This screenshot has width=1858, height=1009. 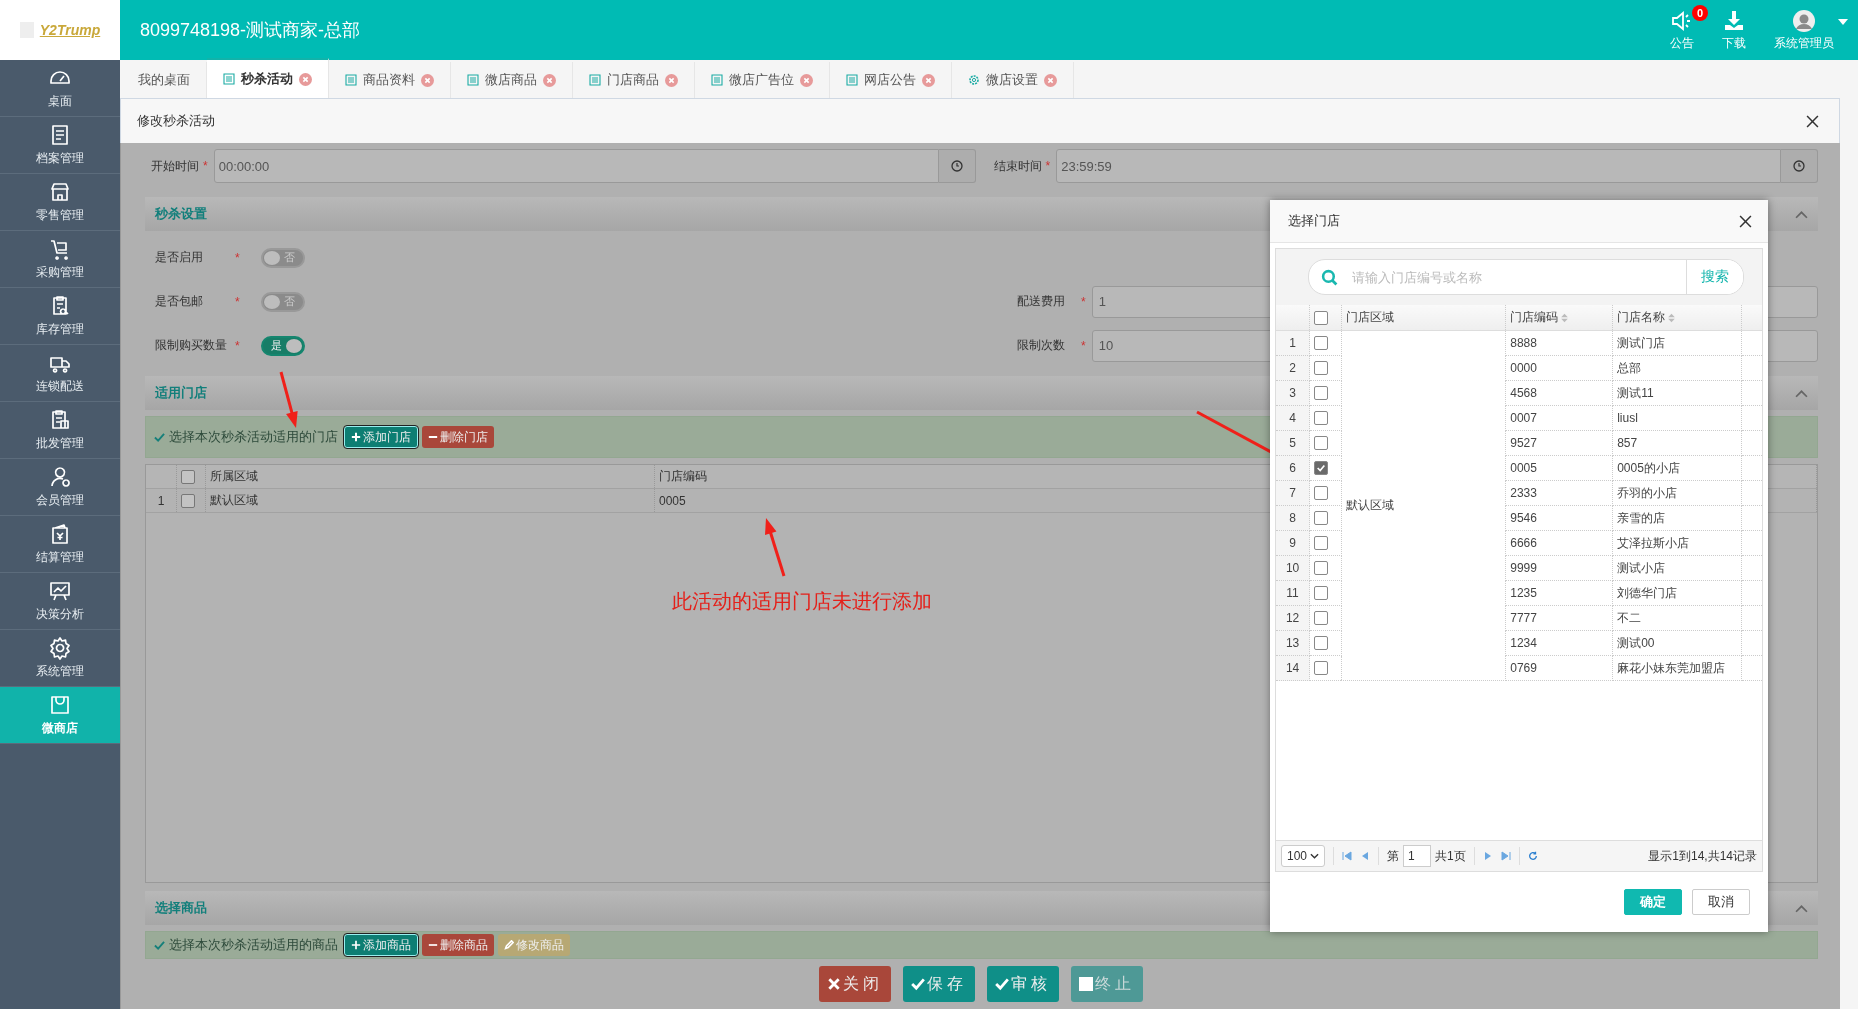 What do you see at coordinates (381, 437) in the screenshot?
I see `action-button: 添加门店` at bounding box center [381, 437].